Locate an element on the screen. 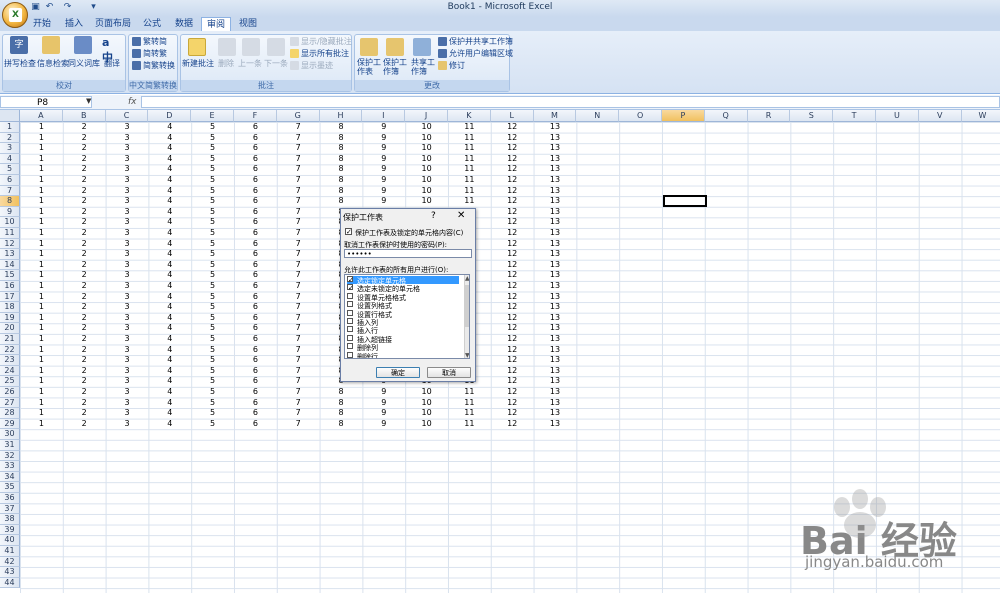  fx-icon: fx is located at coordinates (134, 102).